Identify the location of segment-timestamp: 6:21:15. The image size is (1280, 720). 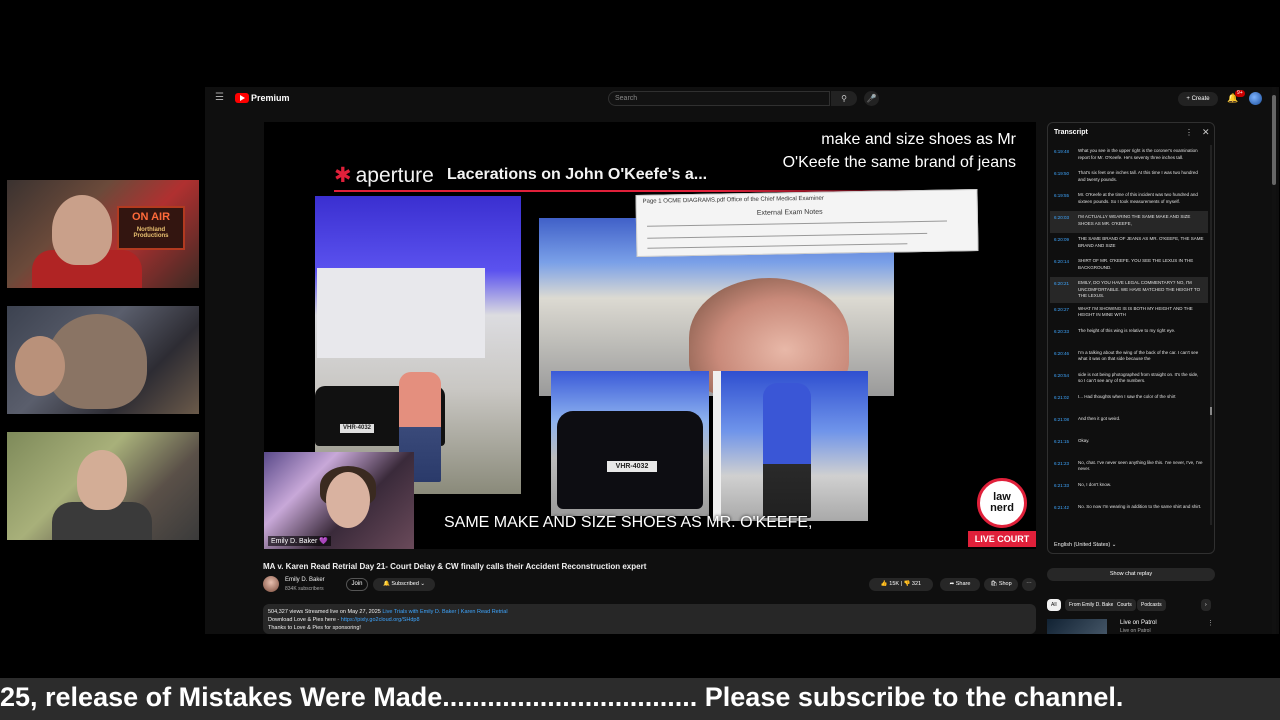
(1066, 446).